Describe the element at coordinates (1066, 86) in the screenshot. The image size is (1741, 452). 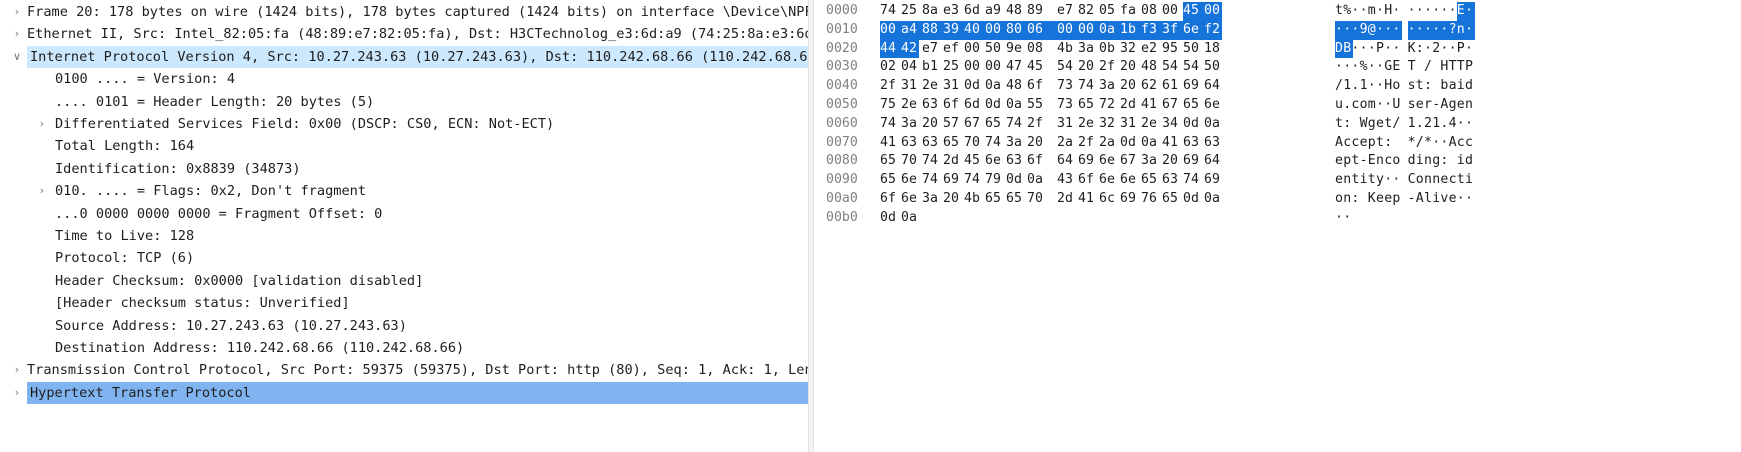
I see `hex-byte: 73` at that location.